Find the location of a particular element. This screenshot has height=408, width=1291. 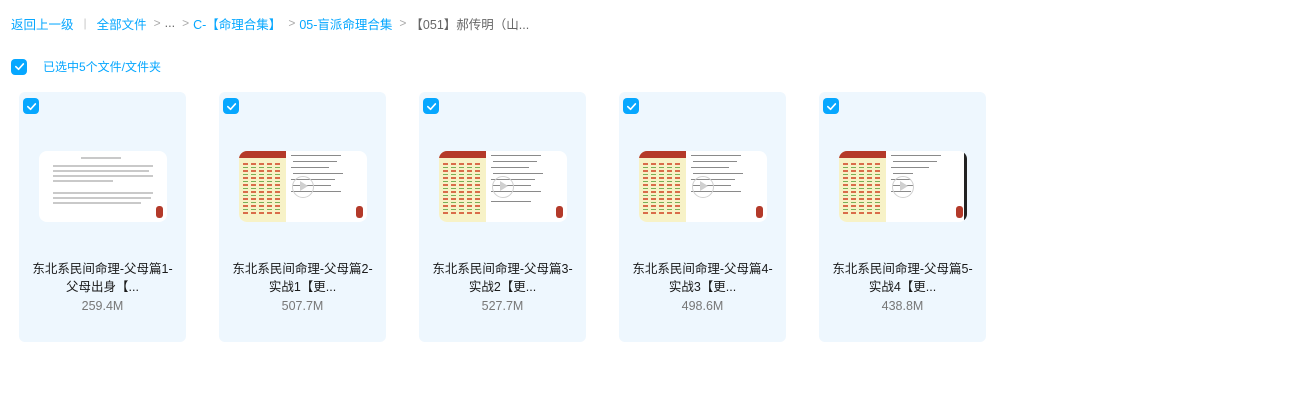

file-size: 527.7M is located at coordinates (502, 306).